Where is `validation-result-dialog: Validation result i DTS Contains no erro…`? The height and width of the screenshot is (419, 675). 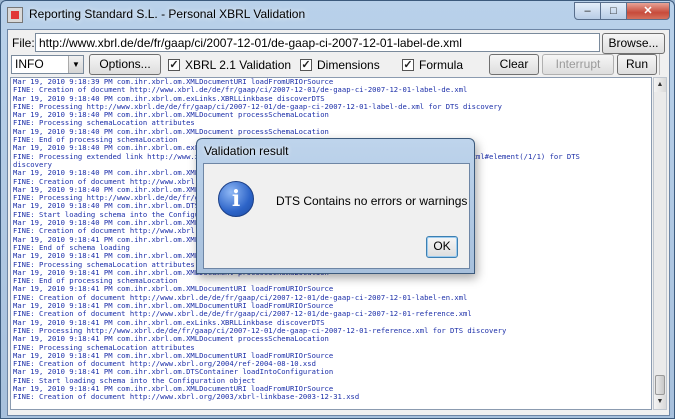
validation-result-dialog: Validation result i DTS Contains no erro… is located at coordinates (335, 206).